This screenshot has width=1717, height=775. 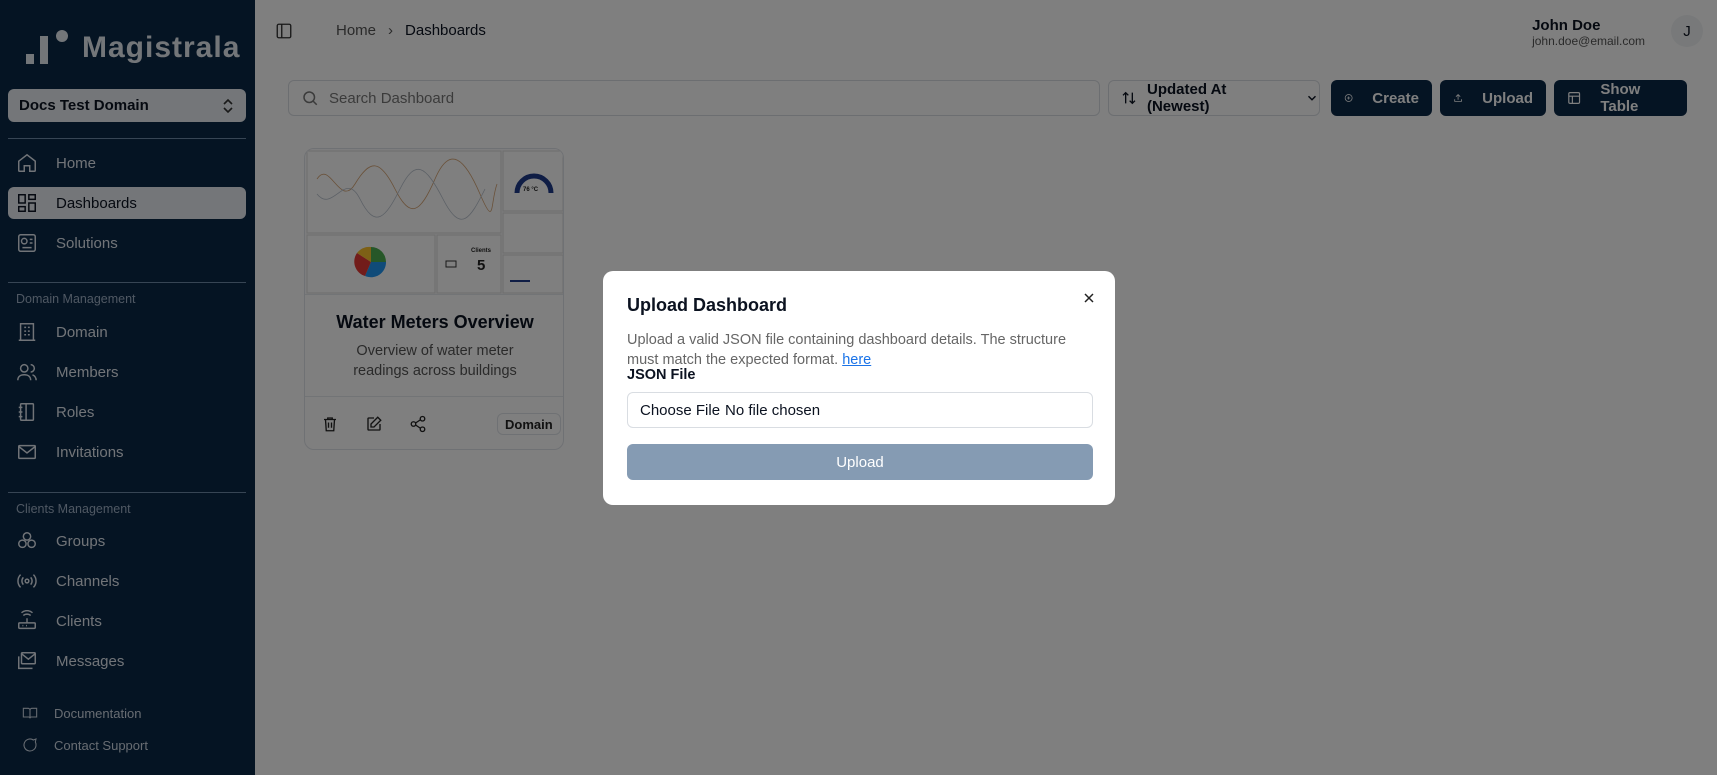 What do you see at coordinates (707, 305) in the screenshot?
I see `modal-title: Upload Dashboard` at bounding box center [707, 305].